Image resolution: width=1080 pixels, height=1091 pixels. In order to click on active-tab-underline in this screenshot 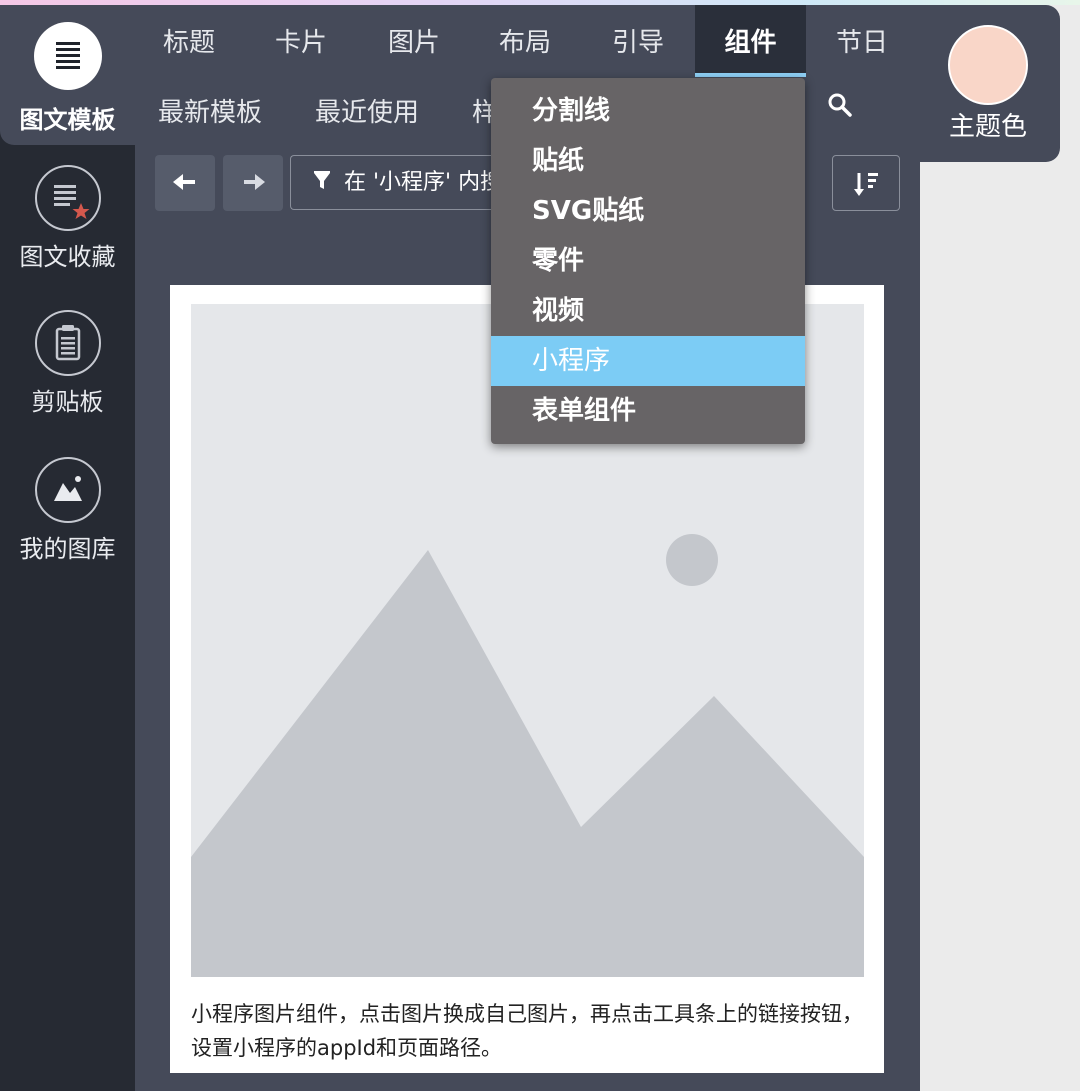, I will do `click(750, 75)`.